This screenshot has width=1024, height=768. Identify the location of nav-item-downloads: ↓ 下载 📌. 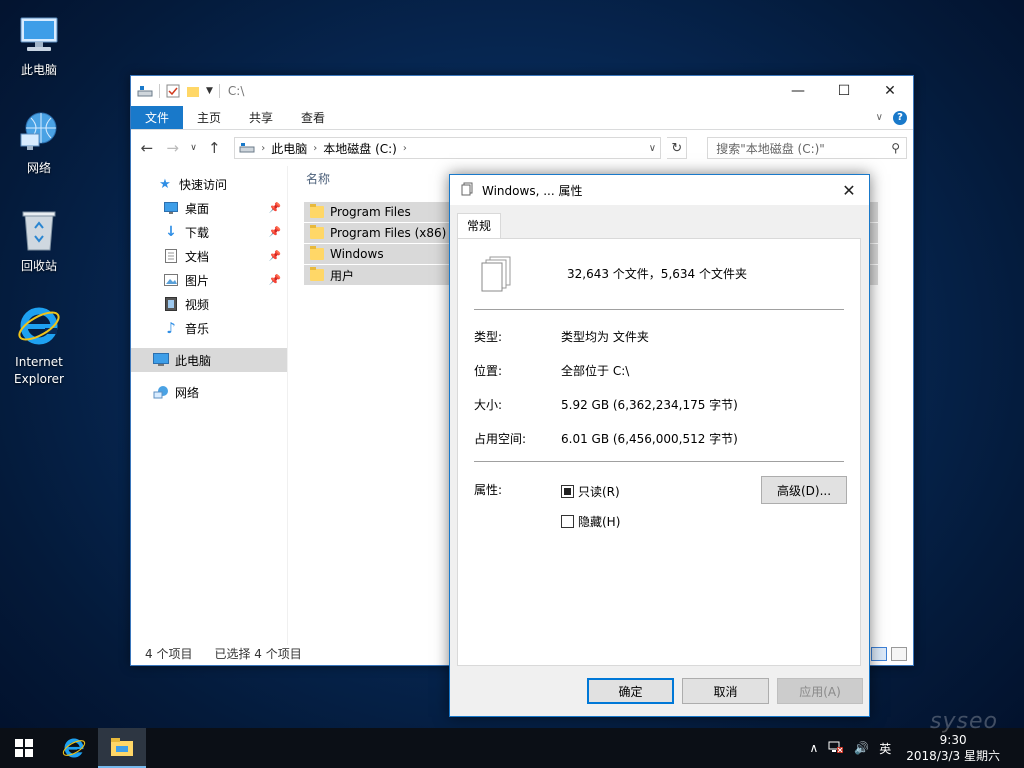
(209, 232).